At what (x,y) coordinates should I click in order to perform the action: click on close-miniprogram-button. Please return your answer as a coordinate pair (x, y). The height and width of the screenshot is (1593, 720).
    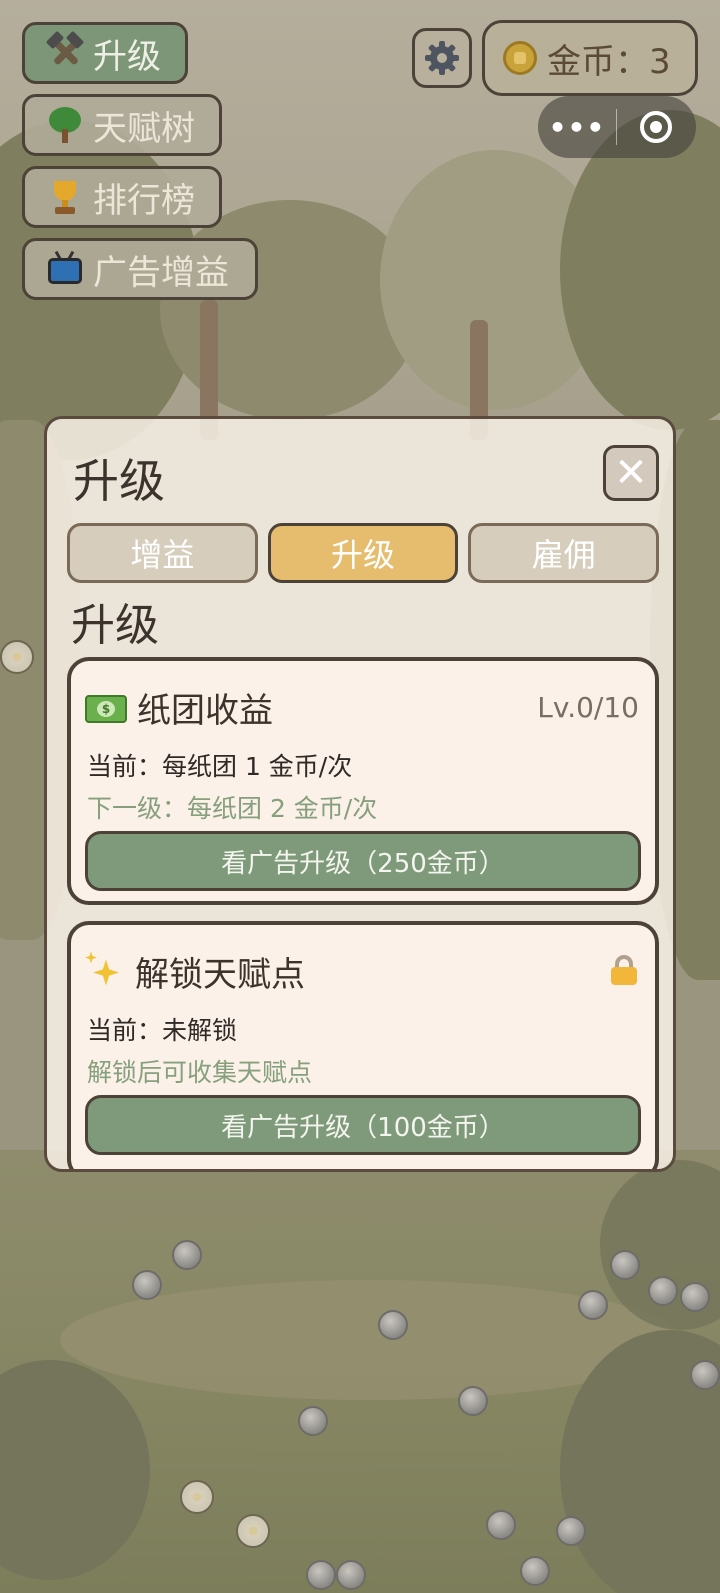
    Looking at the image, I should click on (656, 127).